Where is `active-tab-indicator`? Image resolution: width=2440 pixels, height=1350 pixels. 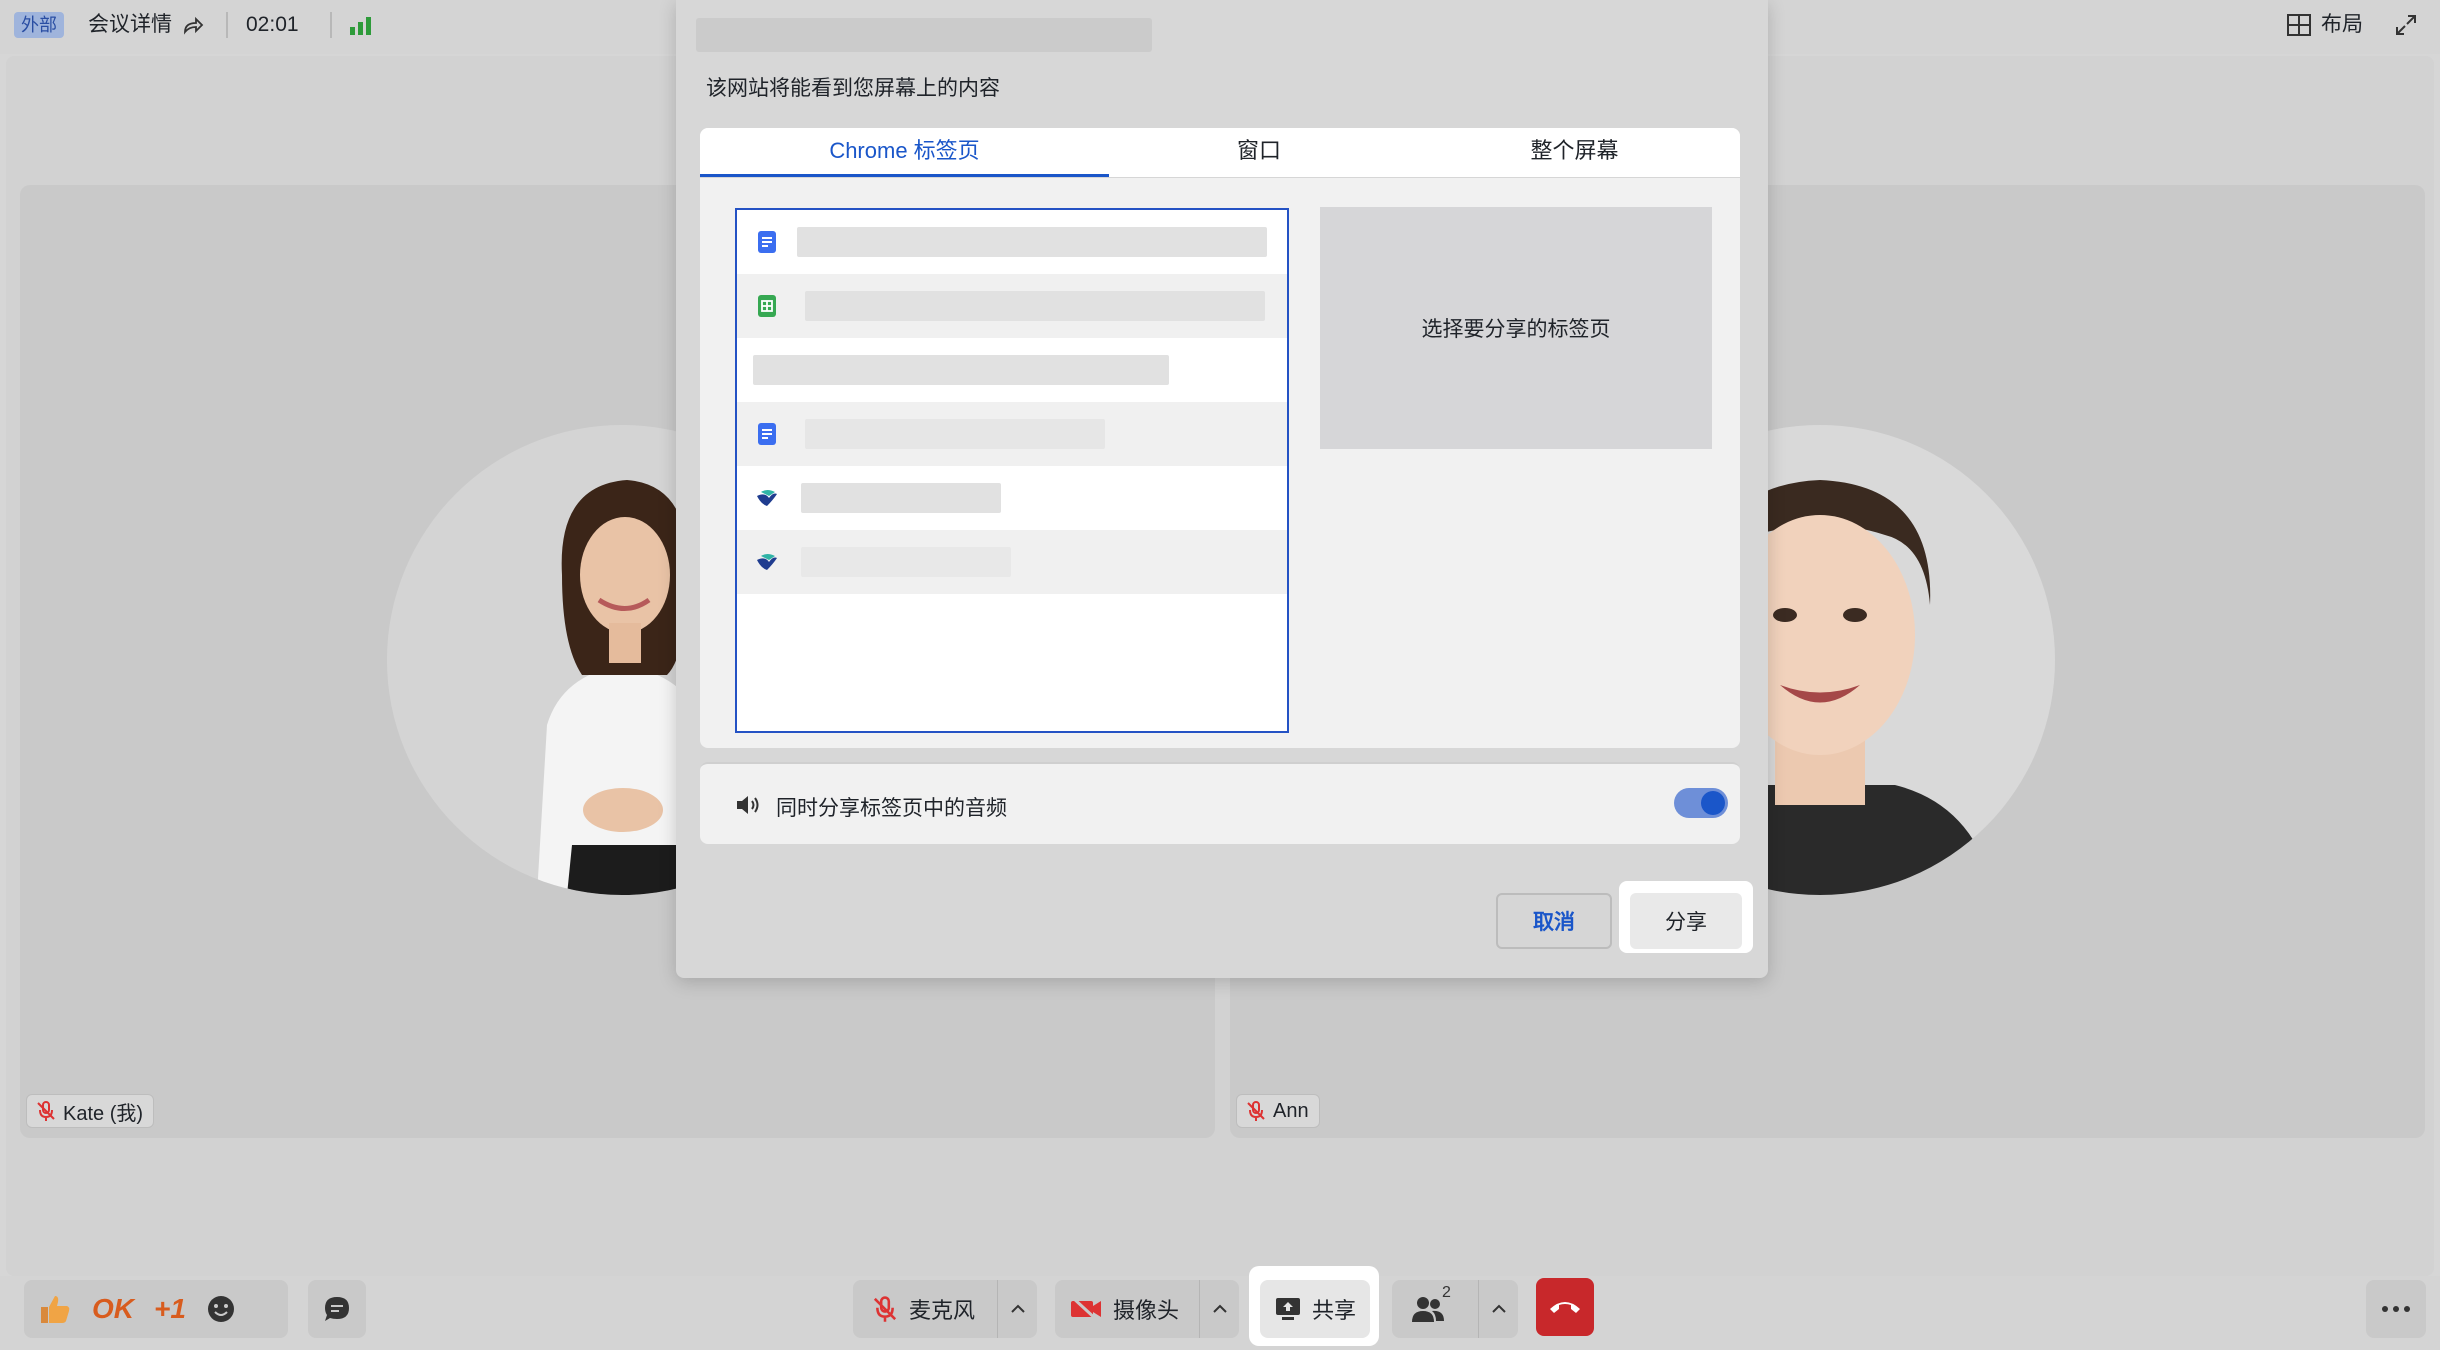
active-tab-indicator is located at coordinates (904, 175).